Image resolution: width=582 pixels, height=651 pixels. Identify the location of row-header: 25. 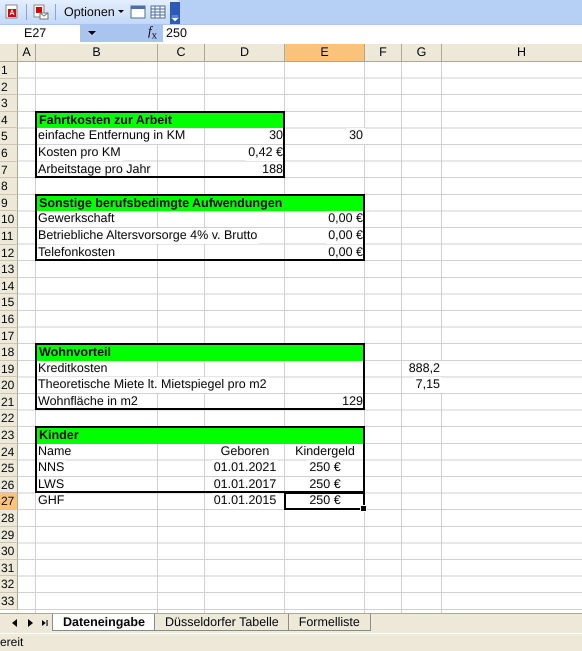
(9, 468).